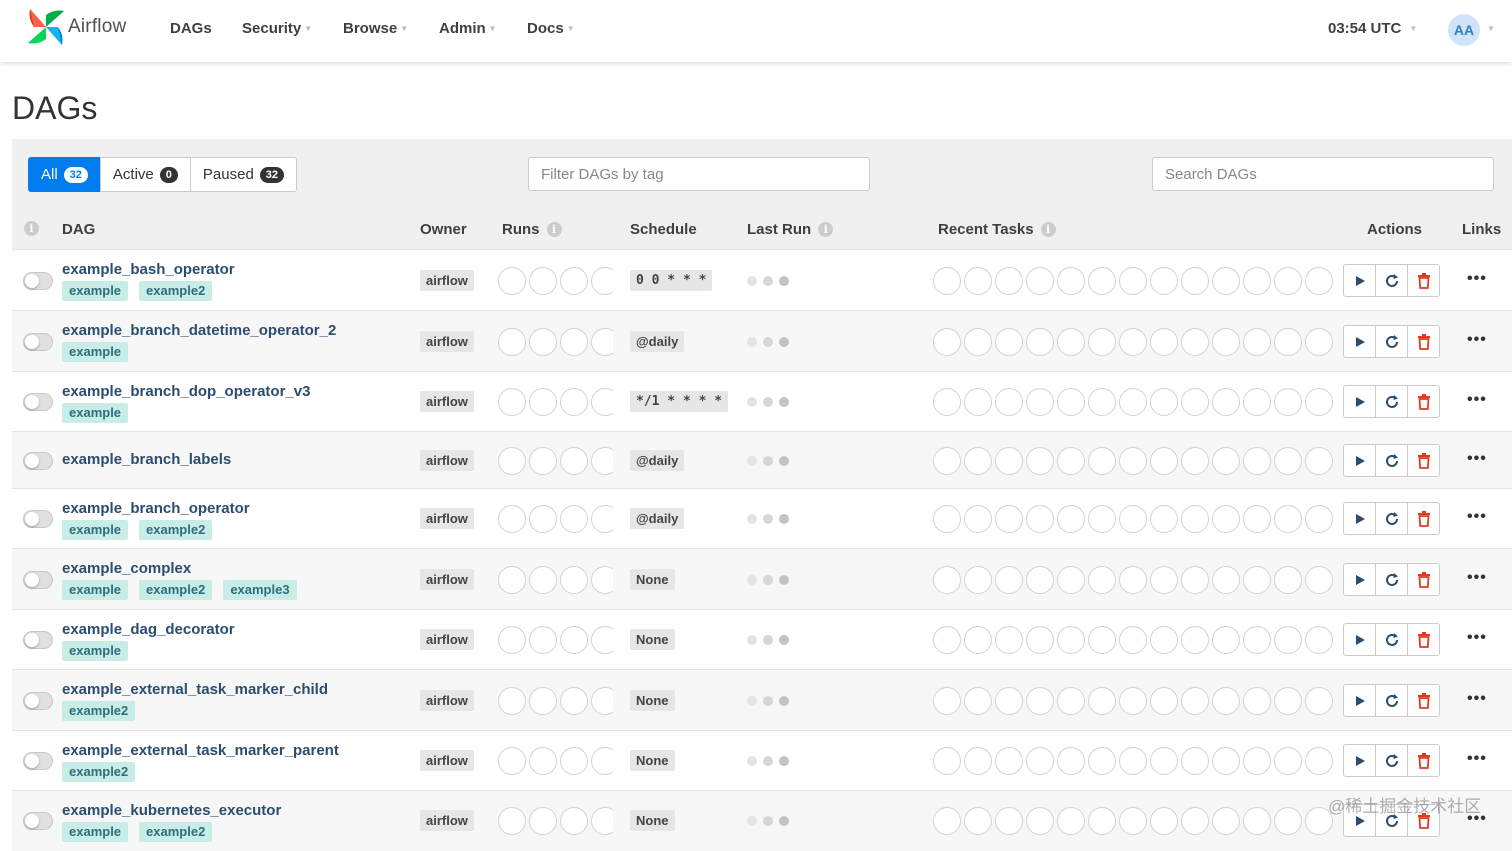 The width and height of the screenshot is (1512, 851). Describe the element at coordinates (191, 28) in the screenshot. I see `nav-dags: DAGs` at that location.